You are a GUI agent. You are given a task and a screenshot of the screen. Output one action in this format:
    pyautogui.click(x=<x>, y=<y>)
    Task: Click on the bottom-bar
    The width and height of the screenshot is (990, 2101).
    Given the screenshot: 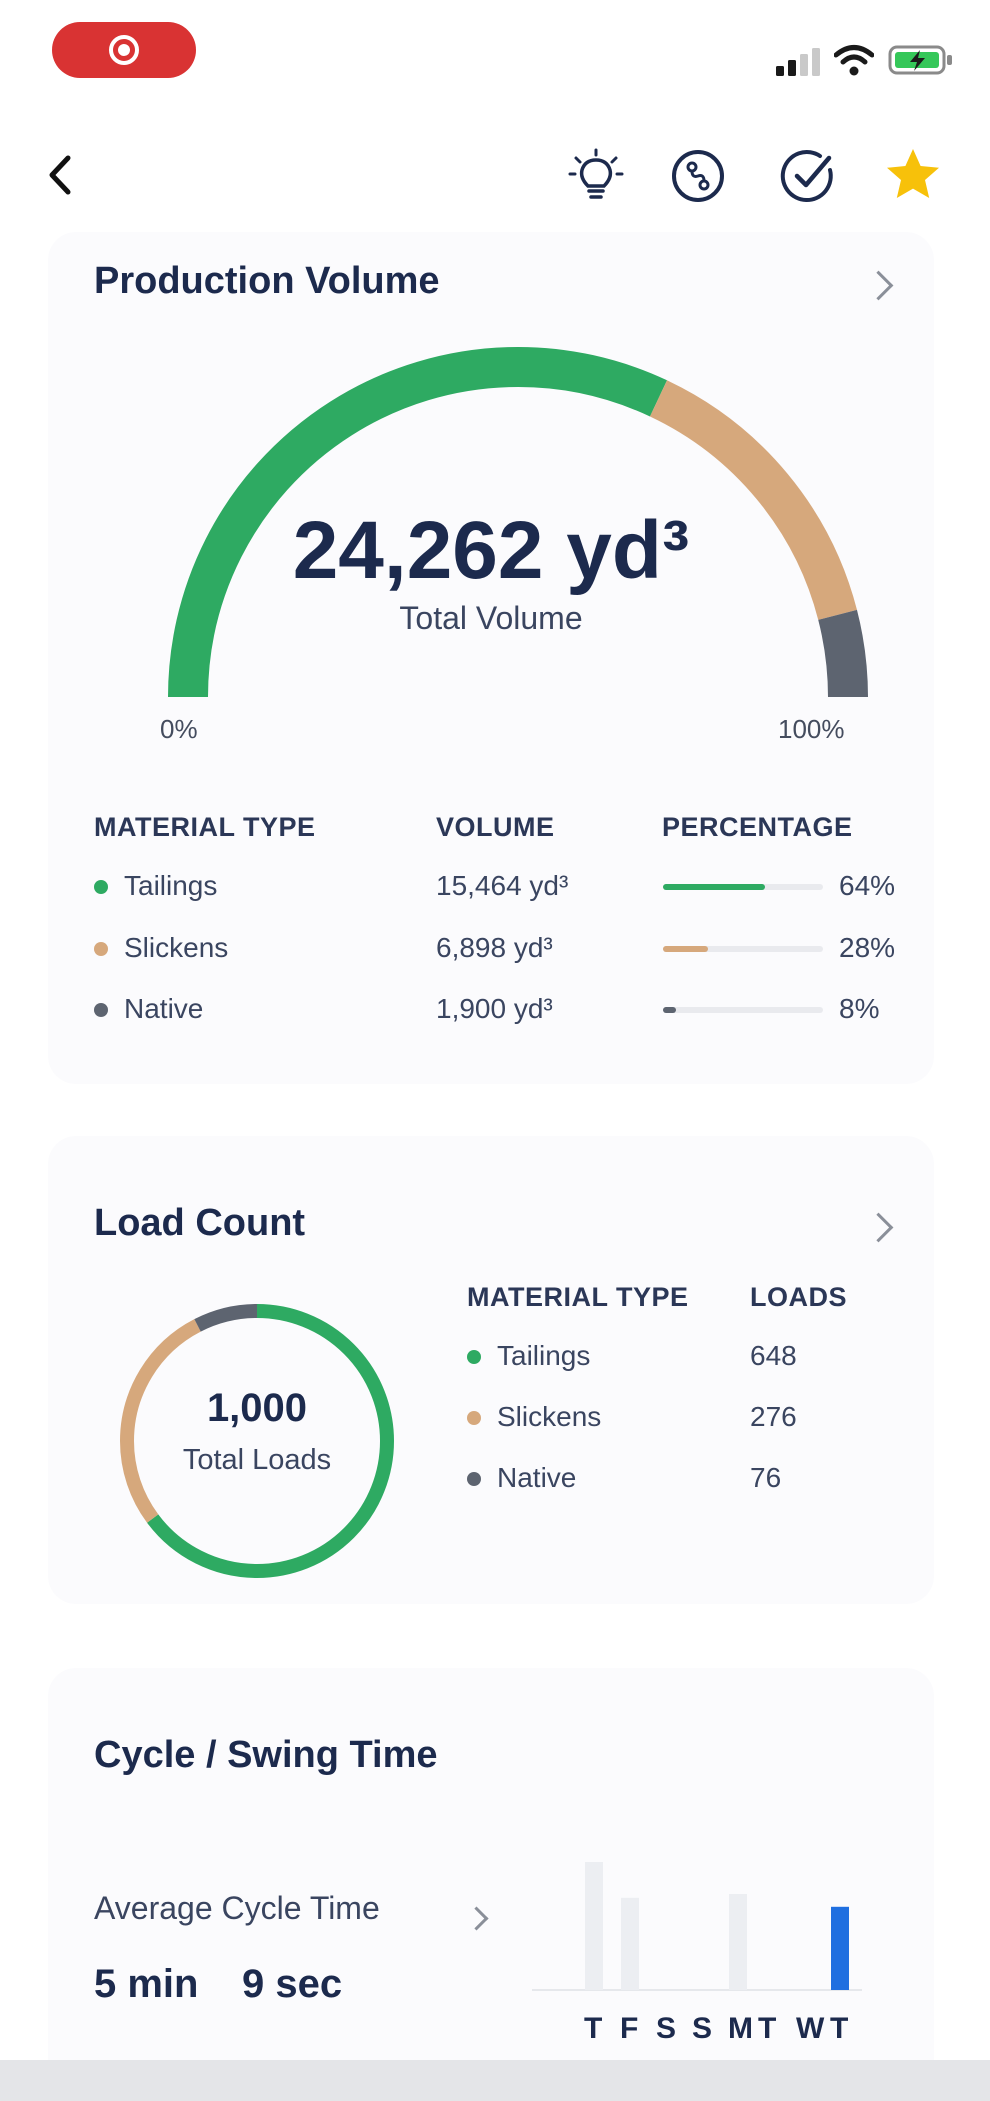 What is the action you would take?
    pyautogui.click(x=495, y=2080)
    